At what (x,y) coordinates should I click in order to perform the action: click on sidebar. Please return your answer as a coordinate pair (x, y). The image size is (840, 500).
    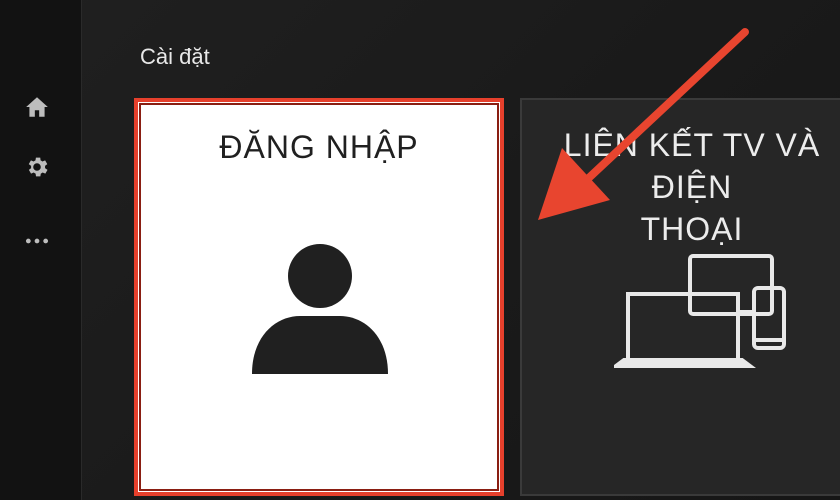
    Looking at the image, I should click on (41, 250).